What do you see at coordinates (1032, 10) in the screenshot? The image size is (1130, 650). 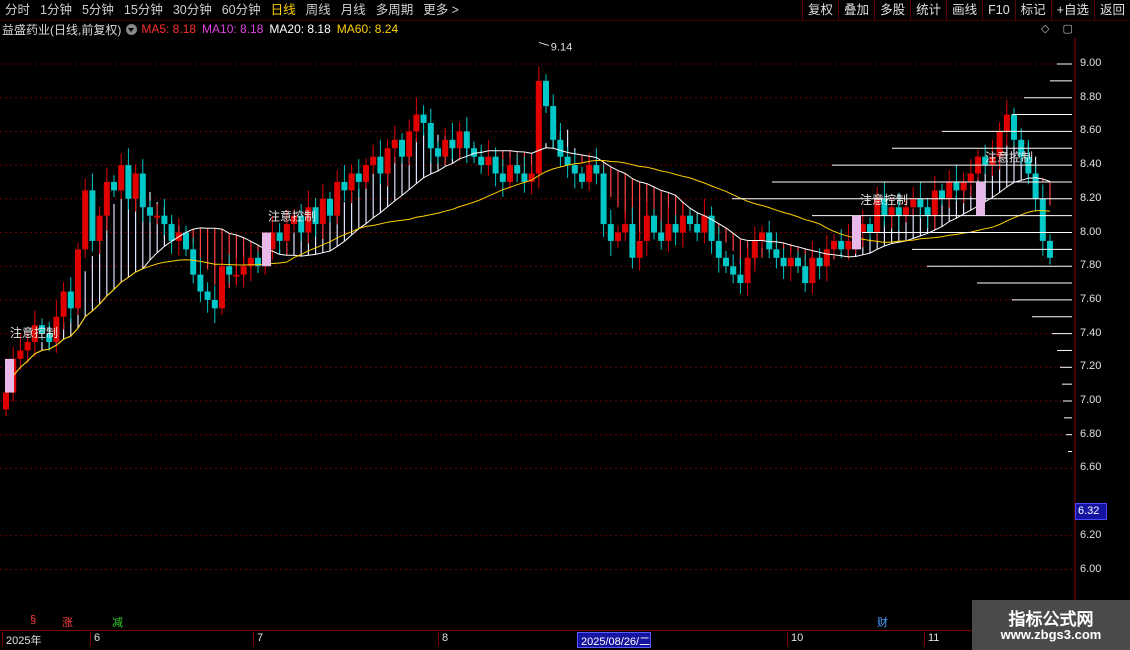 I see `tool-button-6: 标记` at bounding box center [1032, 10].